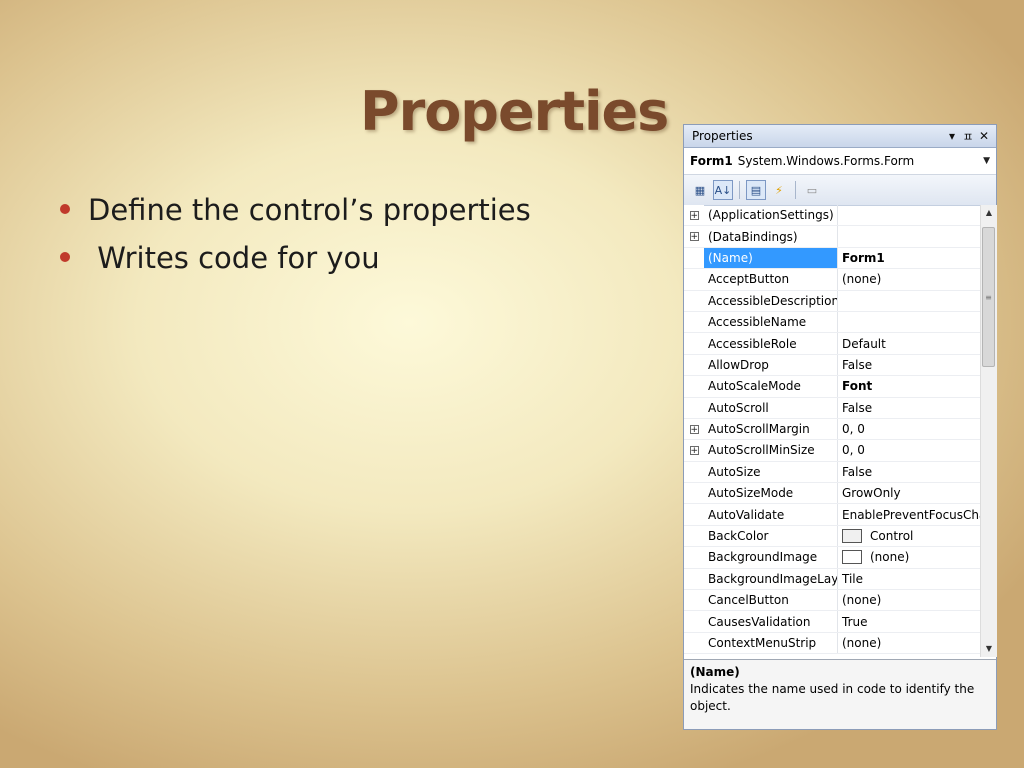 Image resolution: width=1024 pixels, height=768 pixels. What do you see at coordinates (771, 472) in the screenshot?
I see `property-name: AutoSize` at bounding box center [771, 472].